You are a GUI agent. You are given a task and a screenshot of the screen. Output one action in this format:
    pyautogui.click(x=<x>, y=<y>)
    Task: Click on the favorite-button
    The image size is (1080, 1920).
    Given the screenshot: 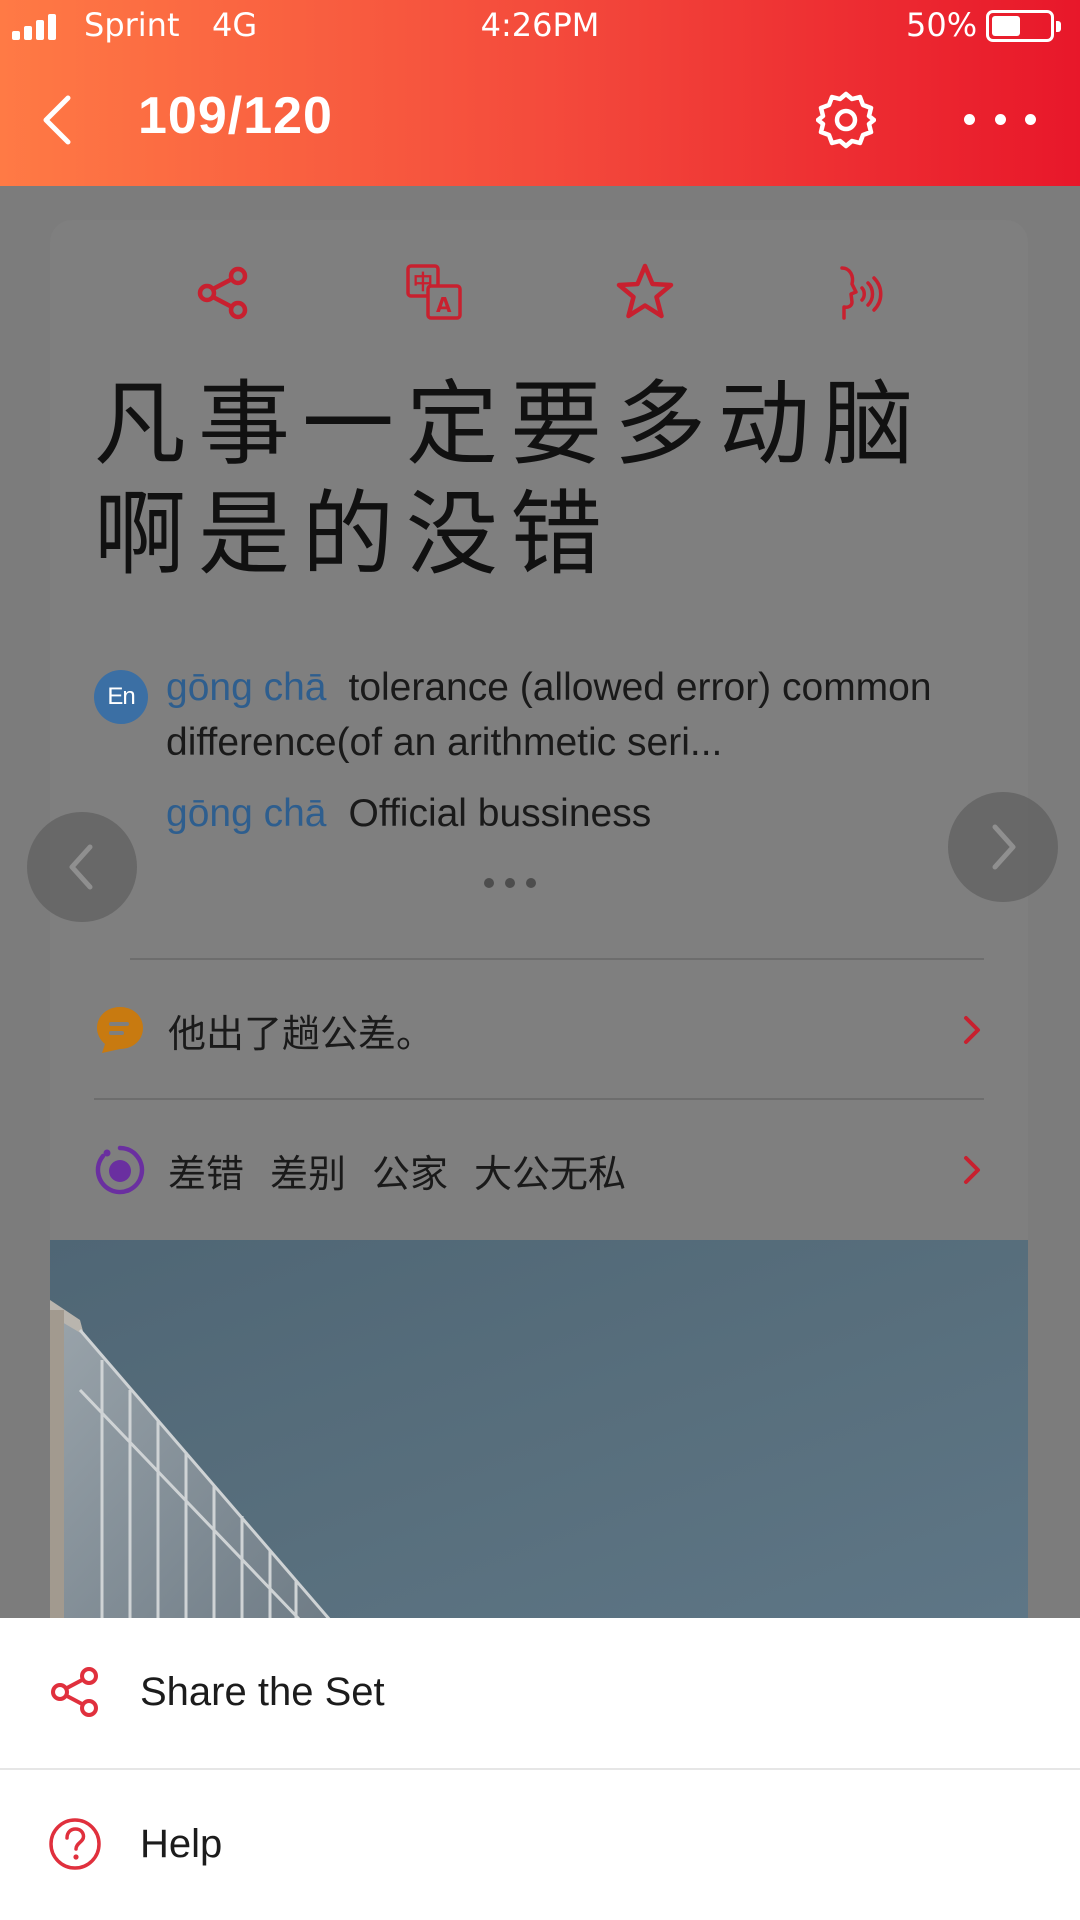 What is the action you would take?
    pyautogui.click(x=645, y=293)
    